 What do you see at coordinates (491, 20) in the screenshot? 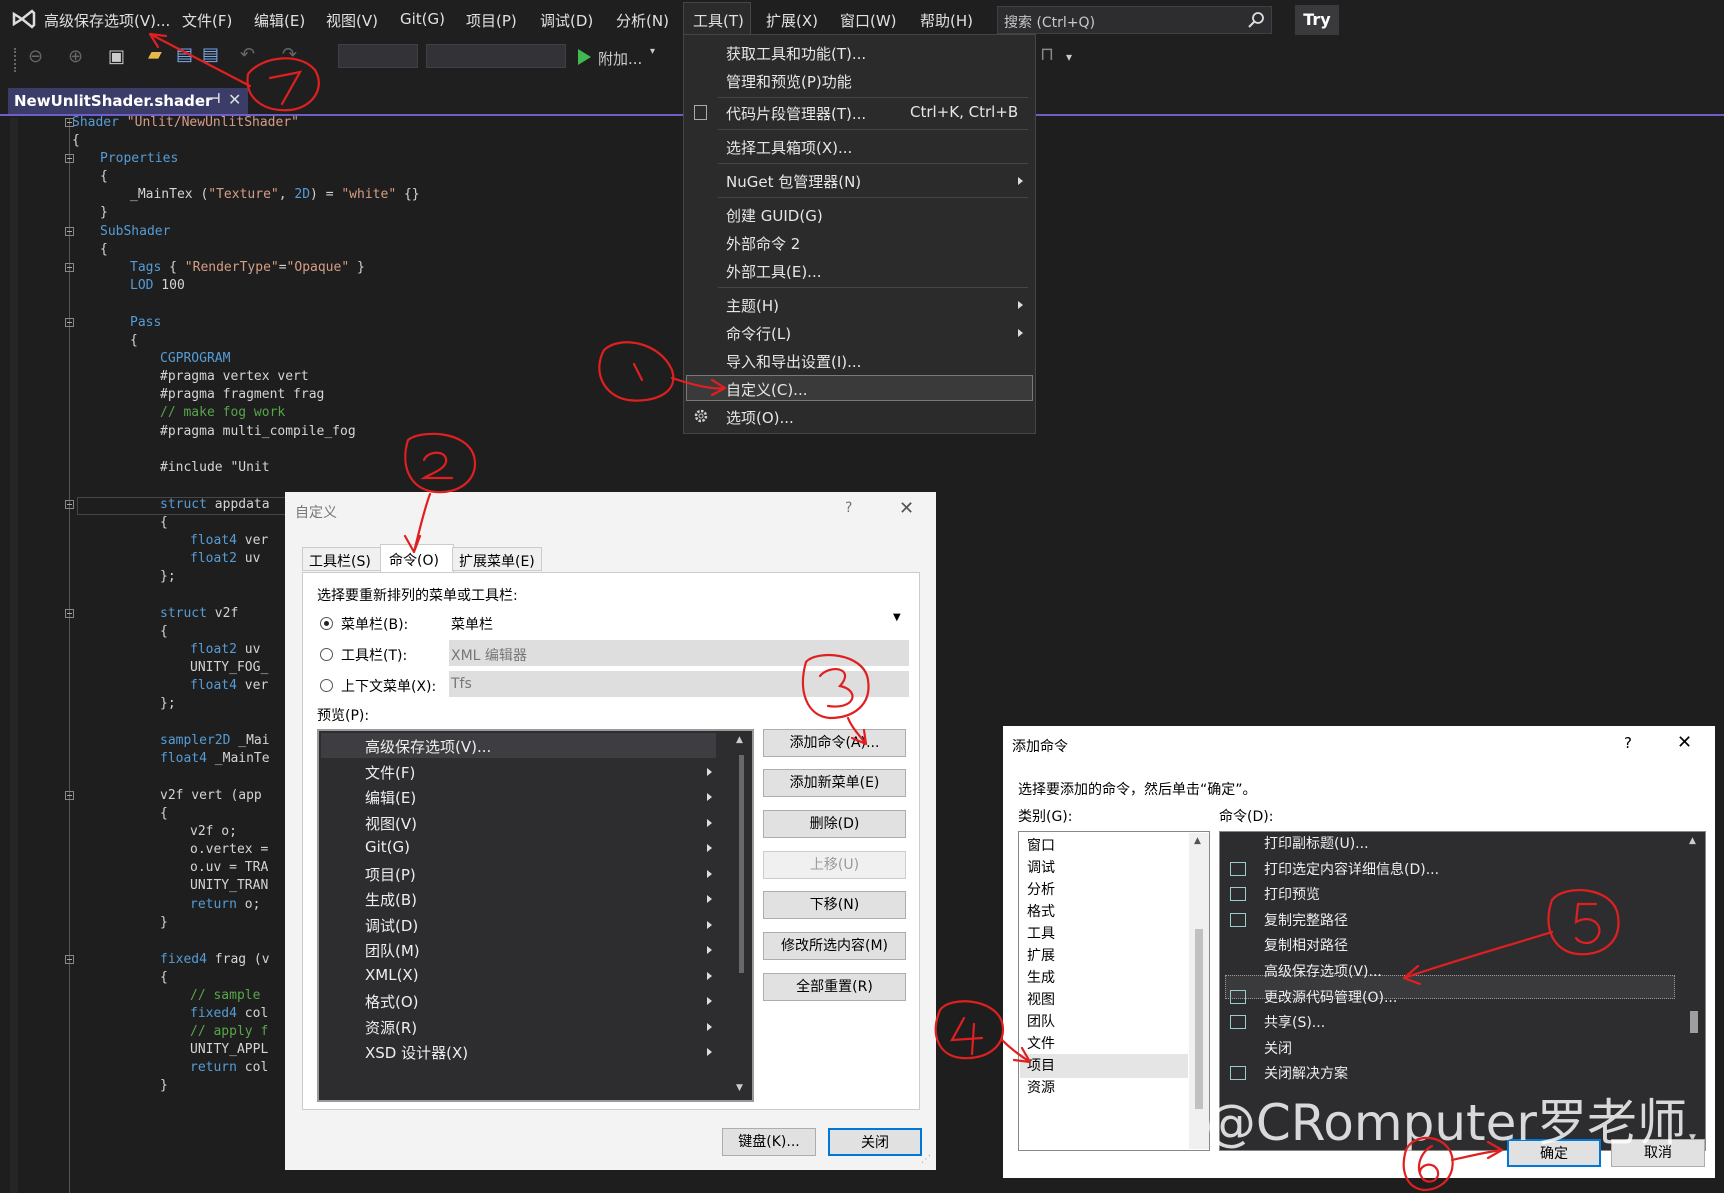
I see `menu-project: 项目(P)` at bounding box center [491, 20].